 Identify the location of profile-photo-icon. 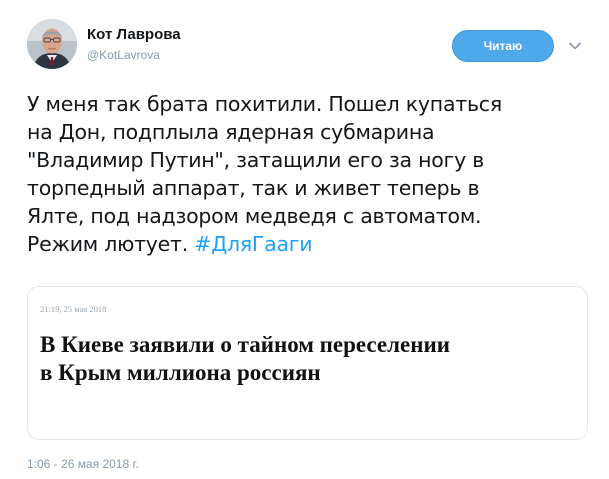
(52, 44).